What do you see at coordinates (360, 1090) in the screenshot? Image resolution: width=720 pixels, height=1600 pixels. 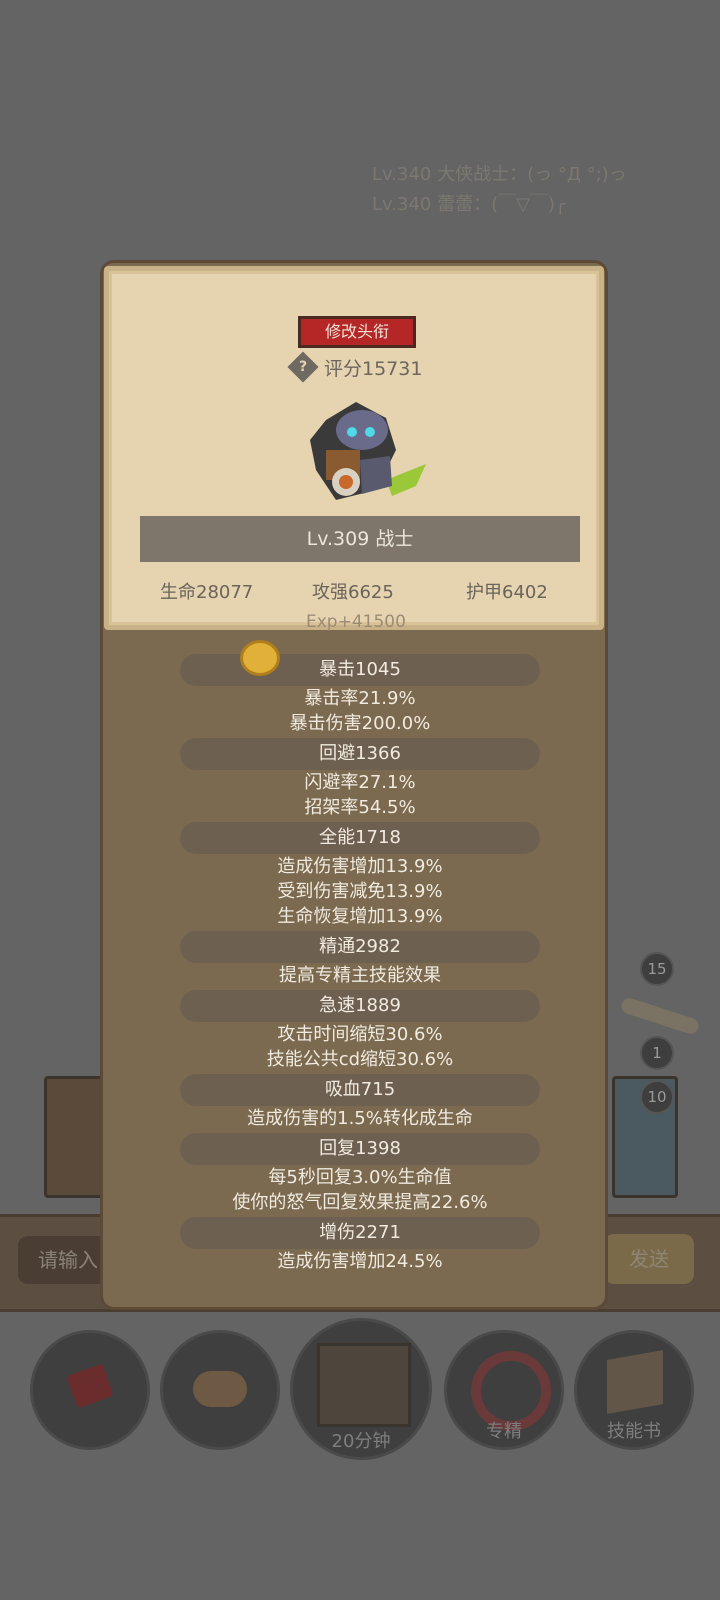 I see `stat-header: 吸血715` at bounding box center [360, 1090].